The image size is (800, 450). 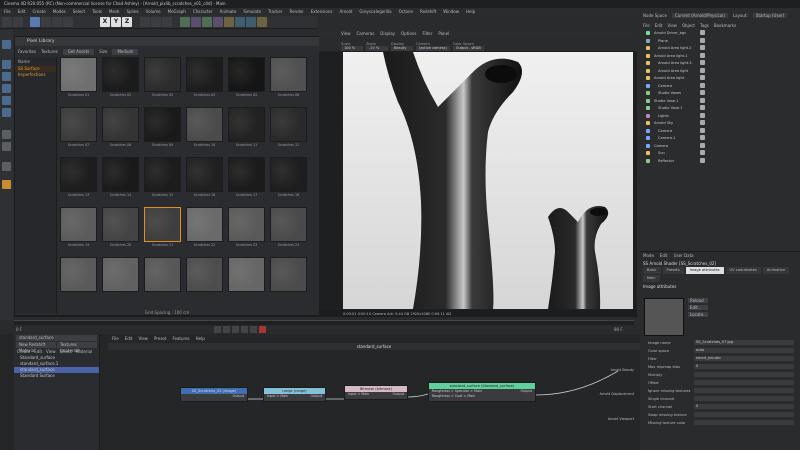 I want to click on texture-thumbnail: Scratches 13, so click(x=78, y=177).